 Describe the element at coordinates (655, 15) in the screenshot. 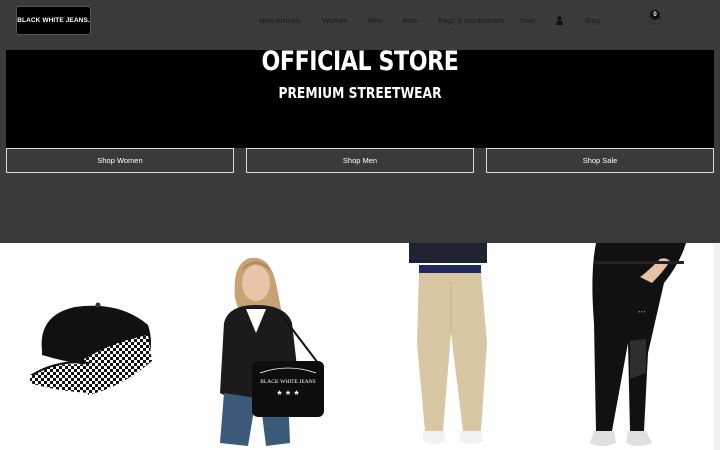

I see `cart-count-badge: 0` at that location.